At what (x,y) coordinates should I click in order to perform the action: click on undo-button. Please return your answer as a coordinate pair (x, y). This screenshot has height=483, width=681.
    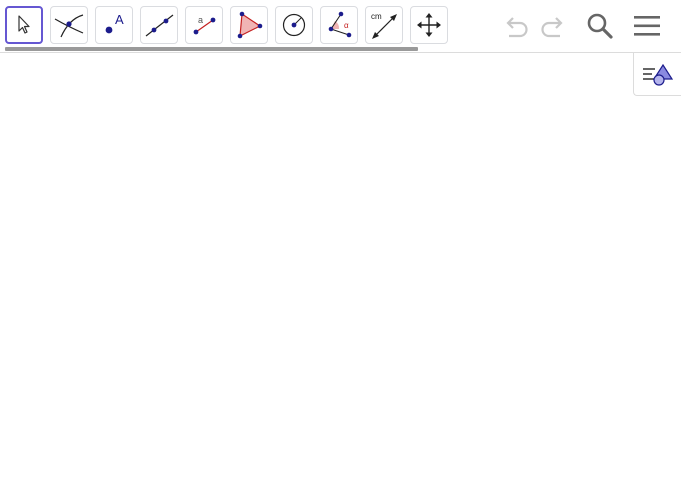
    Looking at the image, I should click on (516, 26).